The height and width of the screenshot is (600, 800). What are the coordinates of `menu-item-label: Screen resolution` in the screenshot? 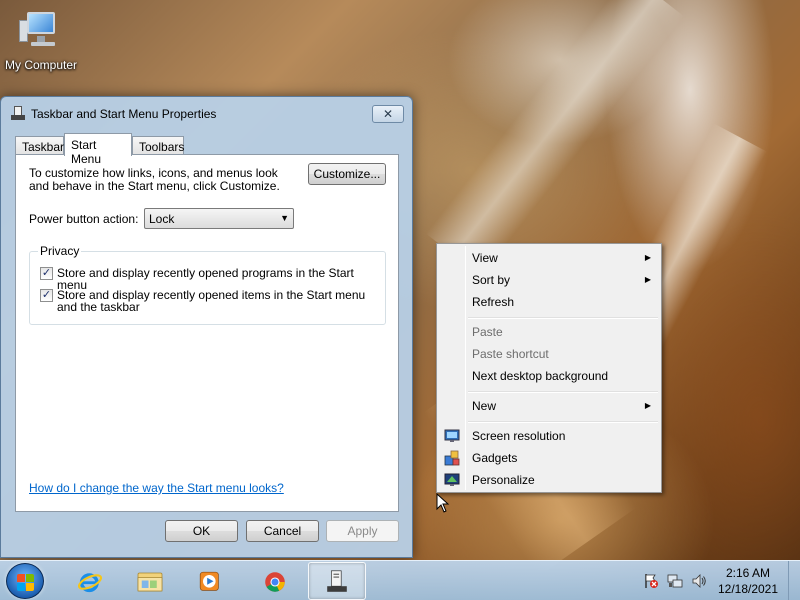 It's located at (519, 436).